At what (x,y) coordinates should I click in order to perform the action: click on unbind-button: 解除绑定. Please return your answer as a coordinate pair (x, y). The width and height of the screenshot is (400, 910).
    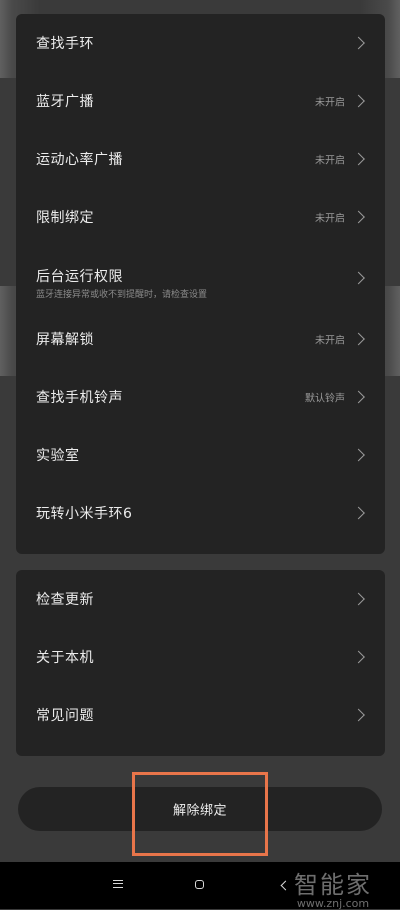
    Looking at the image, I should click on (200, 809).